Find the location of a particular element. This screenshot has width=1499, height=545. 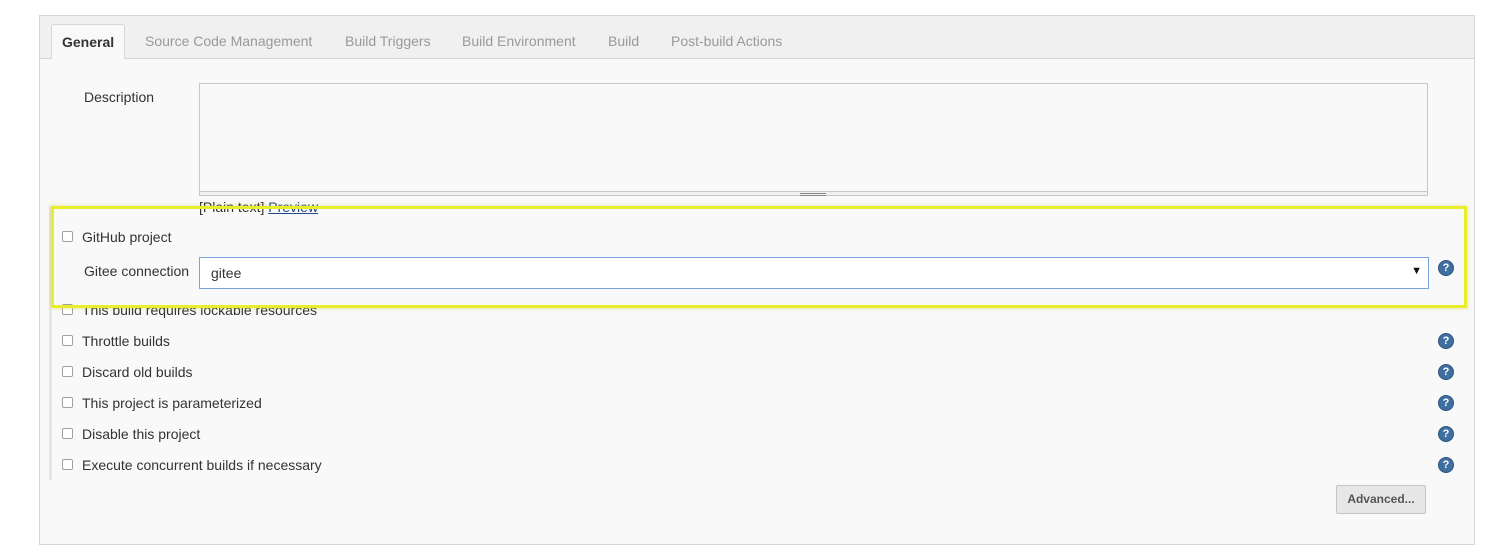

description-label: Description is located at coordinates (119, 97).